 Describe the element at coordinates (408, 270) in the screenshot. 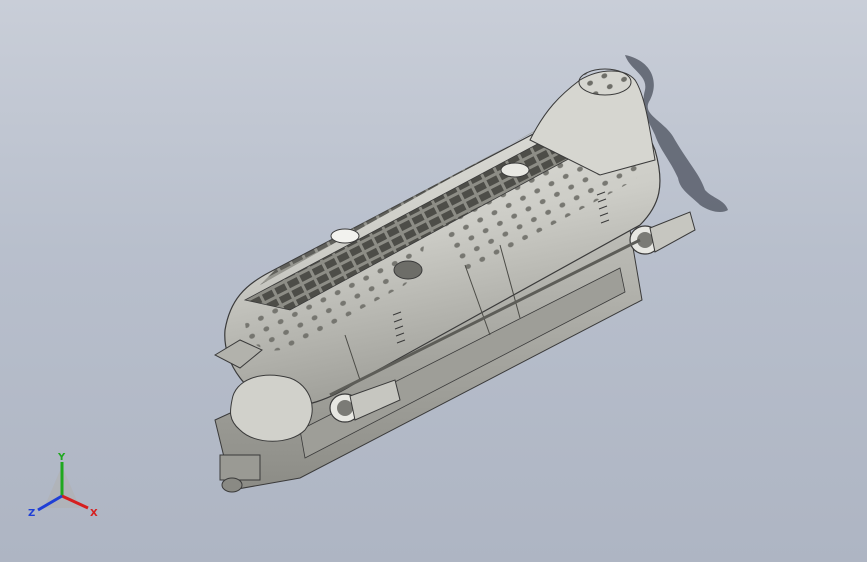

I see `side-hatch` at that location.